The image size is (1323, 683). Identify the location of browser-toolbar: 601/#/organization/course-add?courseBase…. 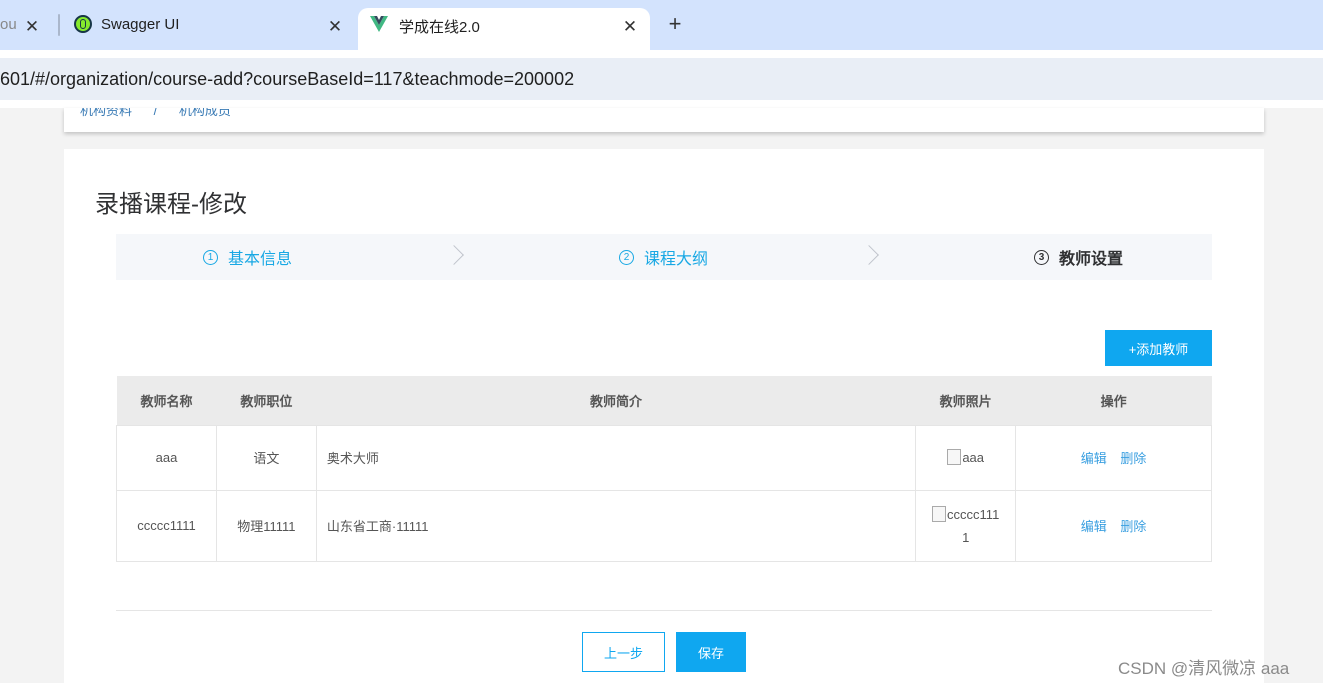
(661, 79).